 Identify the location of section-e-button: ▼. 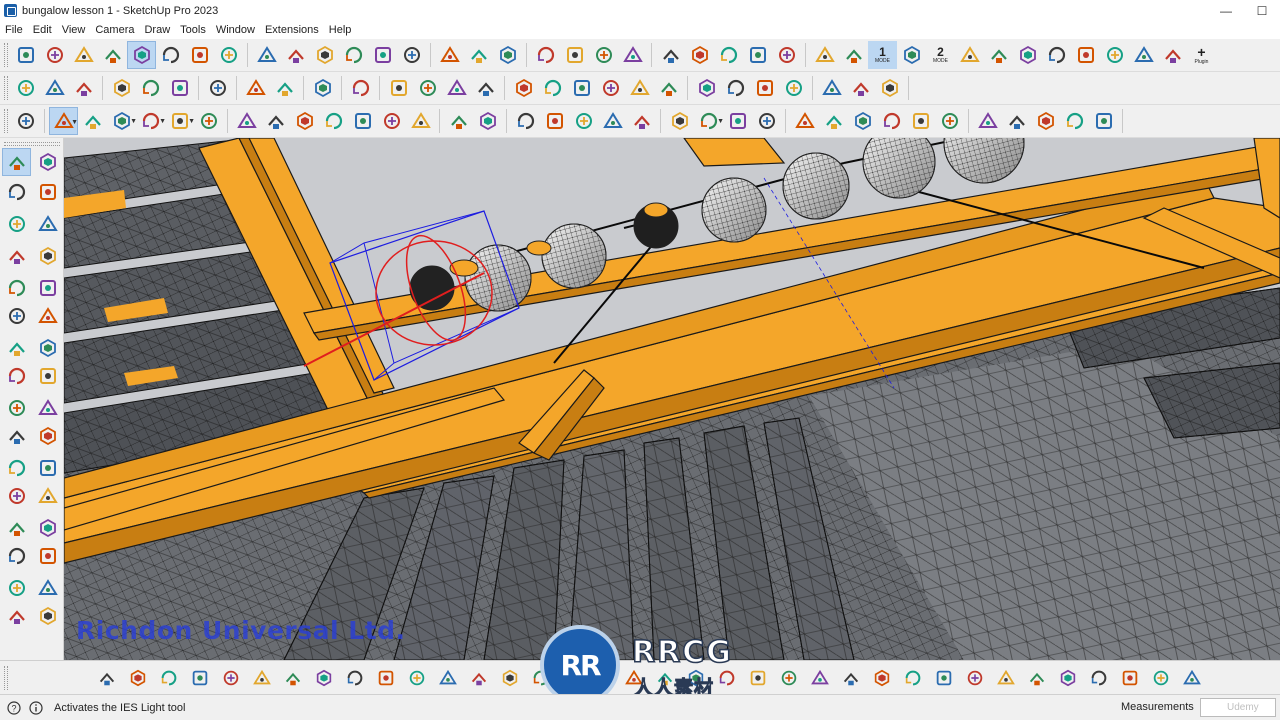
(709, 121).